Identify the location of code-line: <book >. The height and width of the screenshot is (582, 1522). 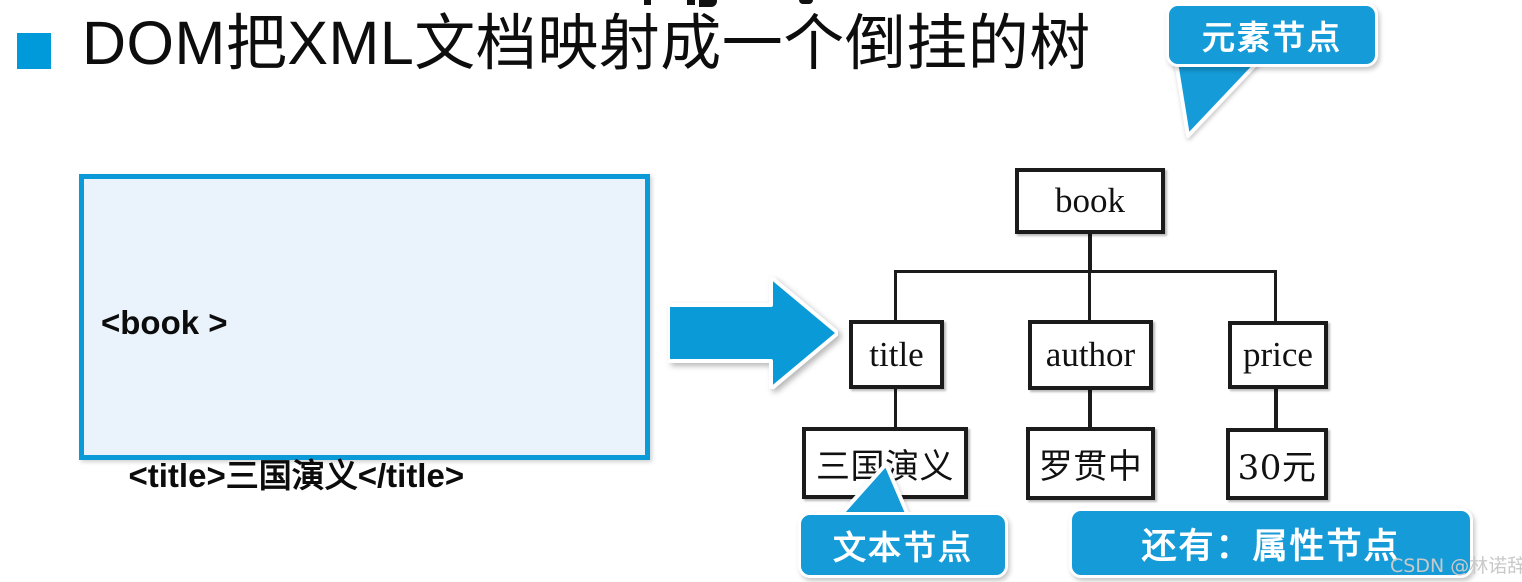
(164, 322).